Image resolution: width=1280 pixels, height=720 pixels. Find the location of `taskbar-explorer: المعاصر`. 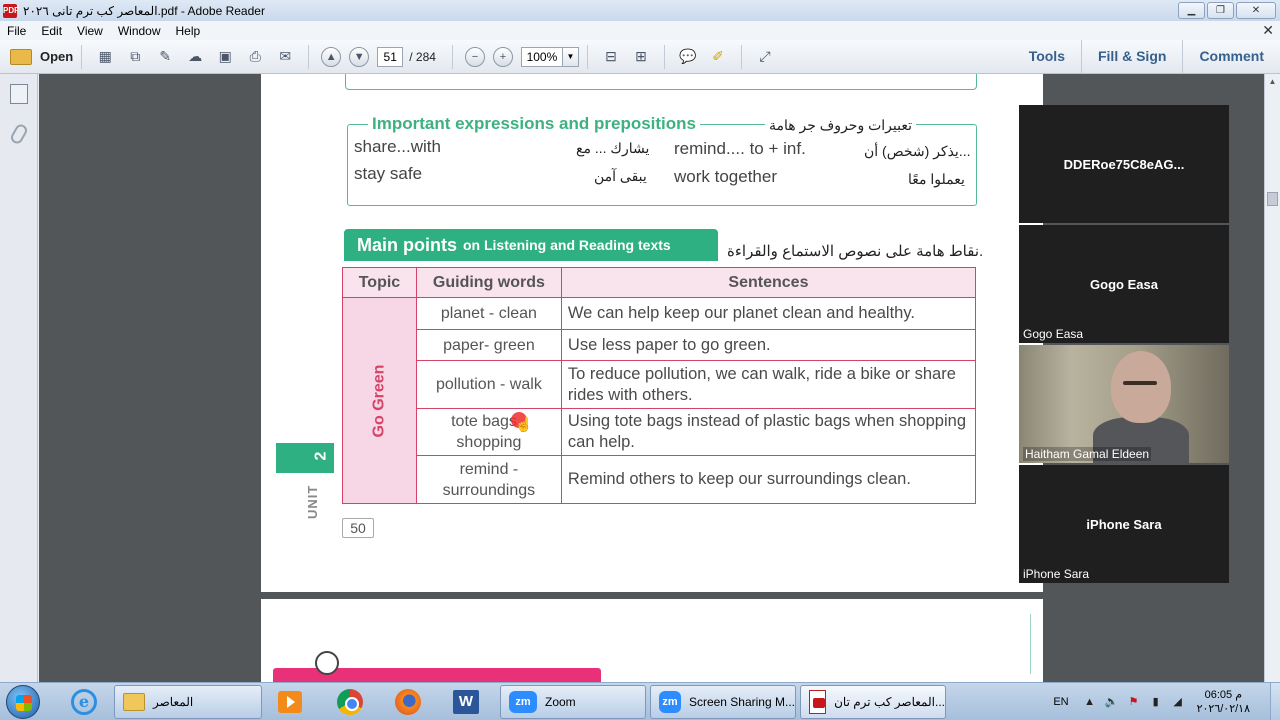

taskbar-explorer: المعاصر is located at coordinates (188, 702).